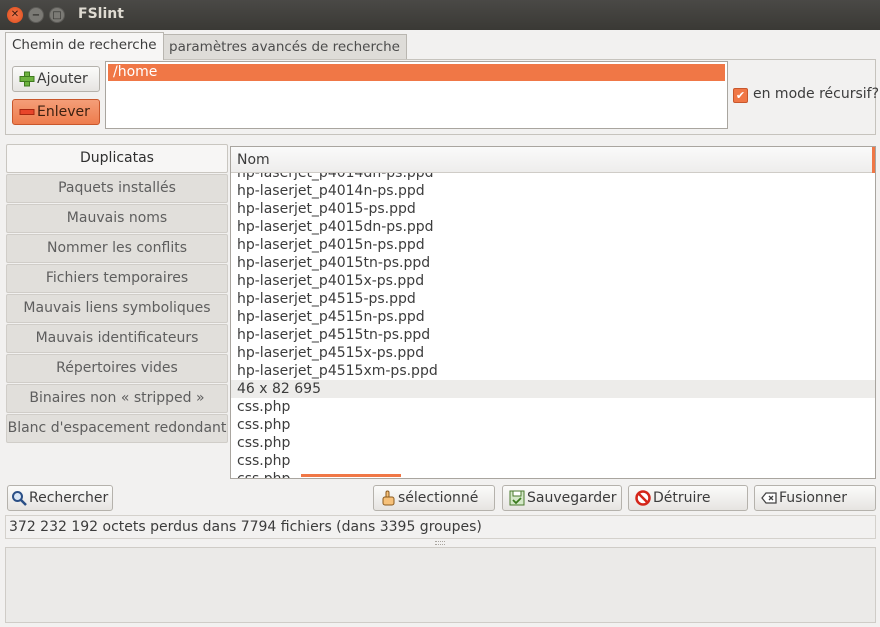 The image size is (880, 627). Describe the element at coordinates (416, 95) in the screenshot. I see `search-path-list: /home` at that location.